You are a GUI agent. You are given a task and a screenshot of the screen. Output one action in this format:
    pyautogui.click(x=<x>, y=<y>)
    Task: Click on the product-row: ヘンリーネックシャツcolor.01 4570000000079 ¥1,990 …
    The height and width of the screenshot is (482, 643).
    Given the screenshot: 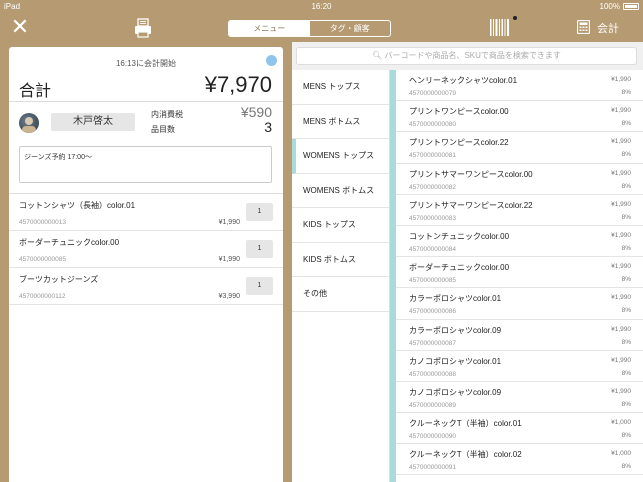 What is the action you would take?
    pyautogui.click(x=519, y=86)
    